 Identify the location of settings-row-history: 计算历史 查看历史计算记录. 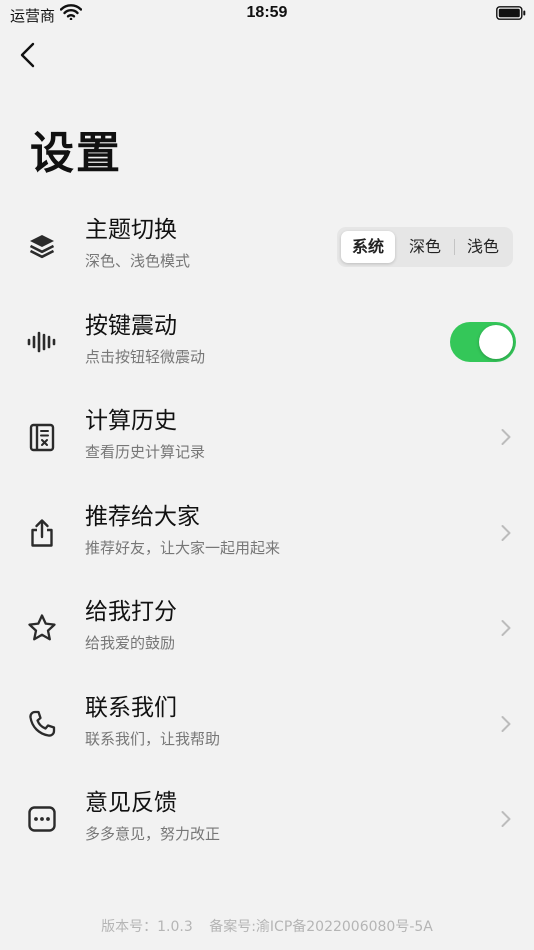
(267, 436).